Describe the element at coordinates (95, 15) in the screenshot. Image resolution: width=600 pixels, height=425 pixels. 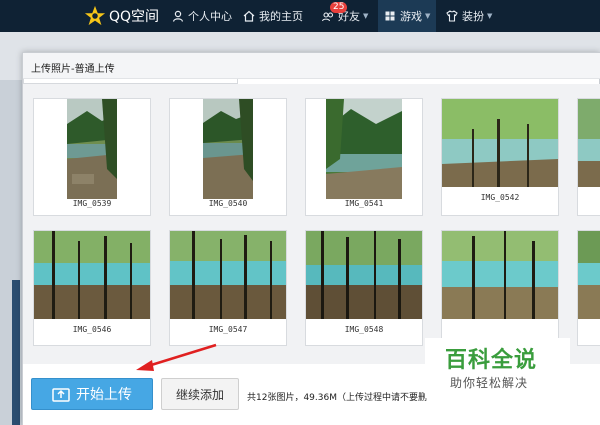
I see `star-logo-icon` at that location.